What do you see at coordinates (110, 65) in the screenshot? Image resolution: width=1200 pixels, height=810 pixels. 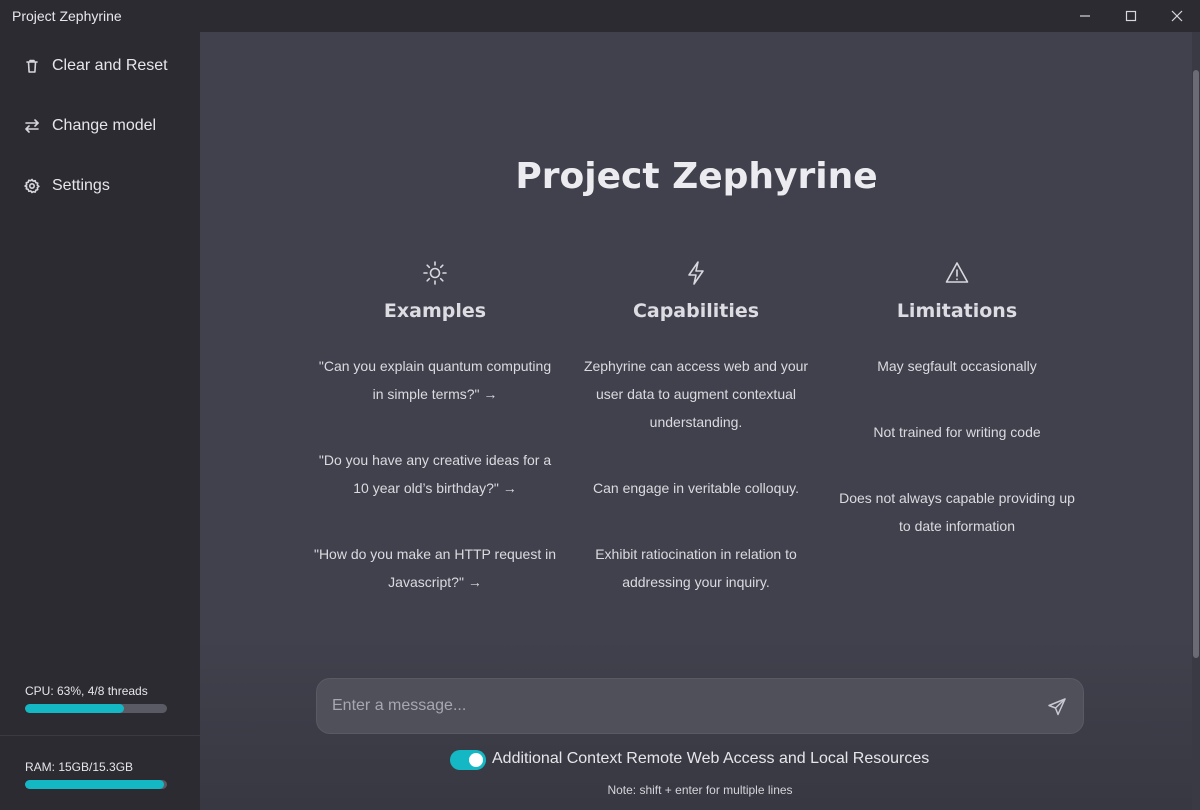 I see `sidebar-item-label: Clear and Reset` at bounding box center [110, 65].